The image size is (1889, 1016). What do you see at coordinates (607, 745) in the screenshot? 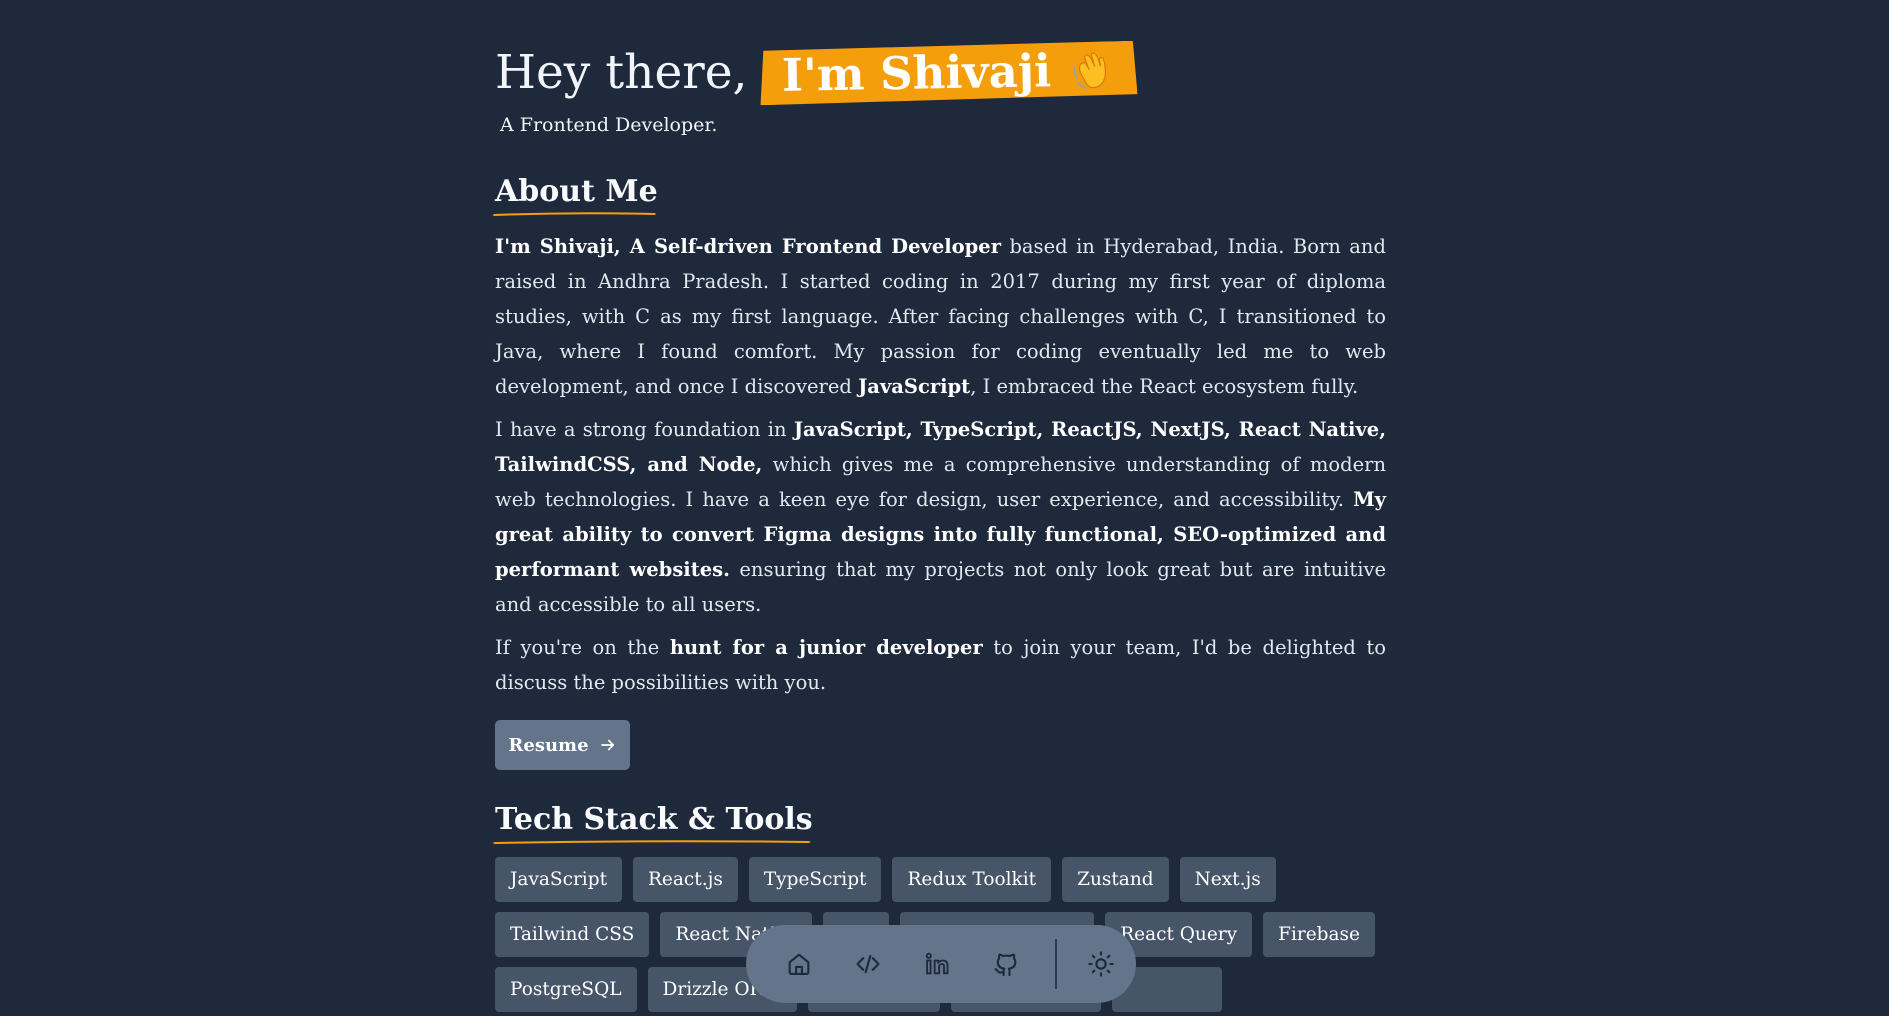
I see `arrow-right-icon` at bounding box center [607, 745].